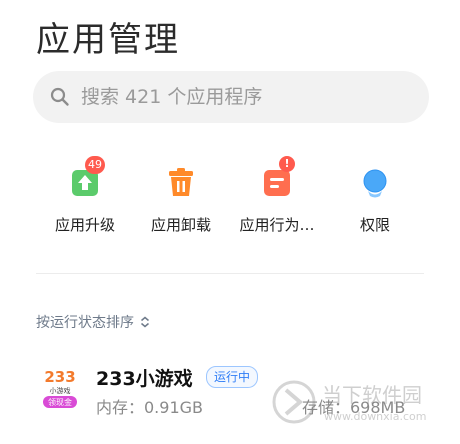  I want to click on sort-toggle-icon, so click(145, 322).